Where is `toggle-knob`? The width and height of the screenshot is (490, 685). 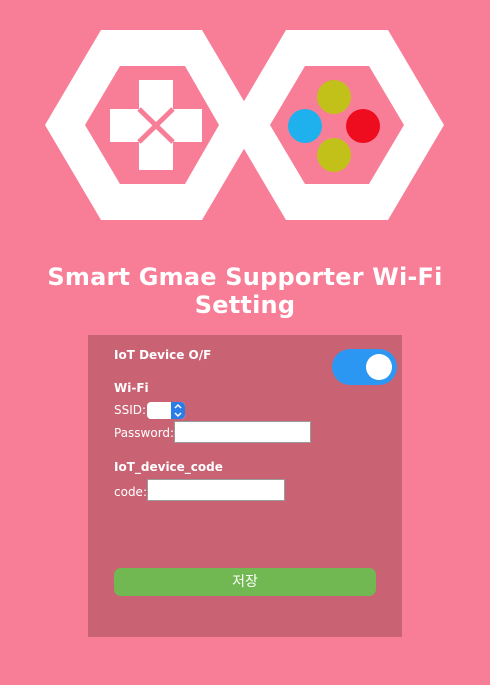 toggle-knob is located at coordinates (379, 367).